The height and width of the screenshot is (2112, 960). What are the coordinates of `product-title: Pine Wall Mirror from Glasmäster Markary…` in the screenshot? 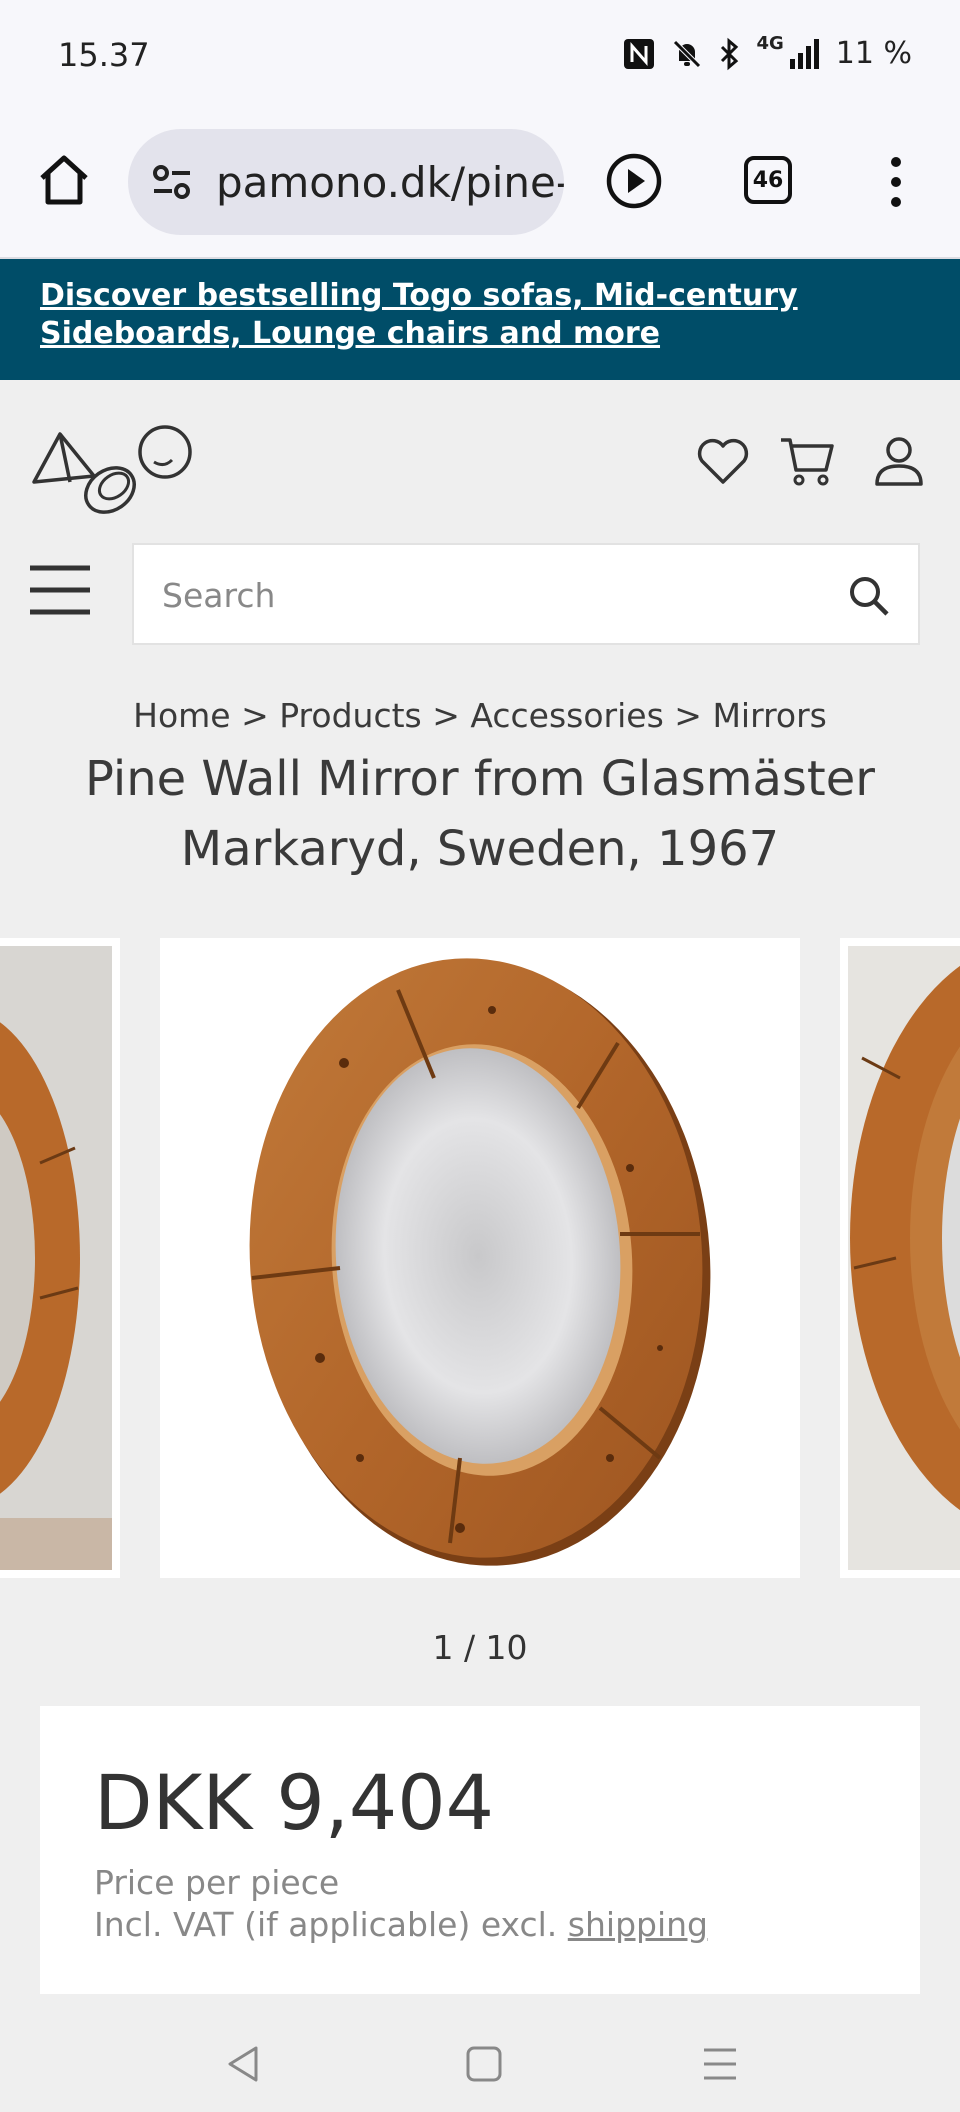 It's located at (480, 814).